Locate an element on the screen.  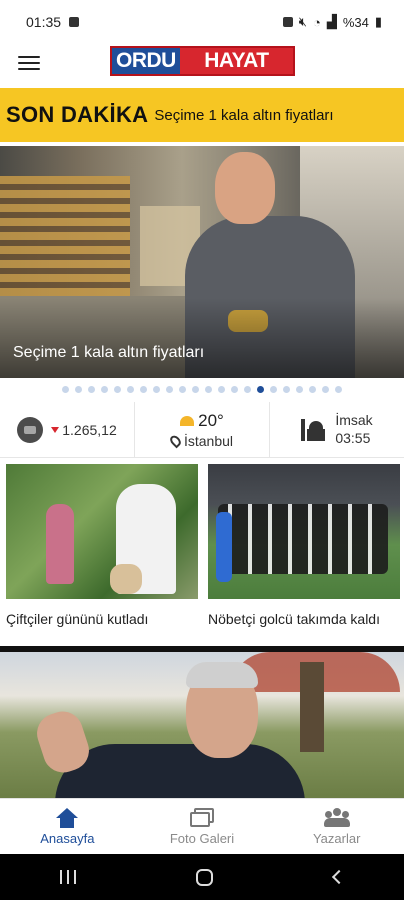
notification-icon is located at coordinates (74, 22).